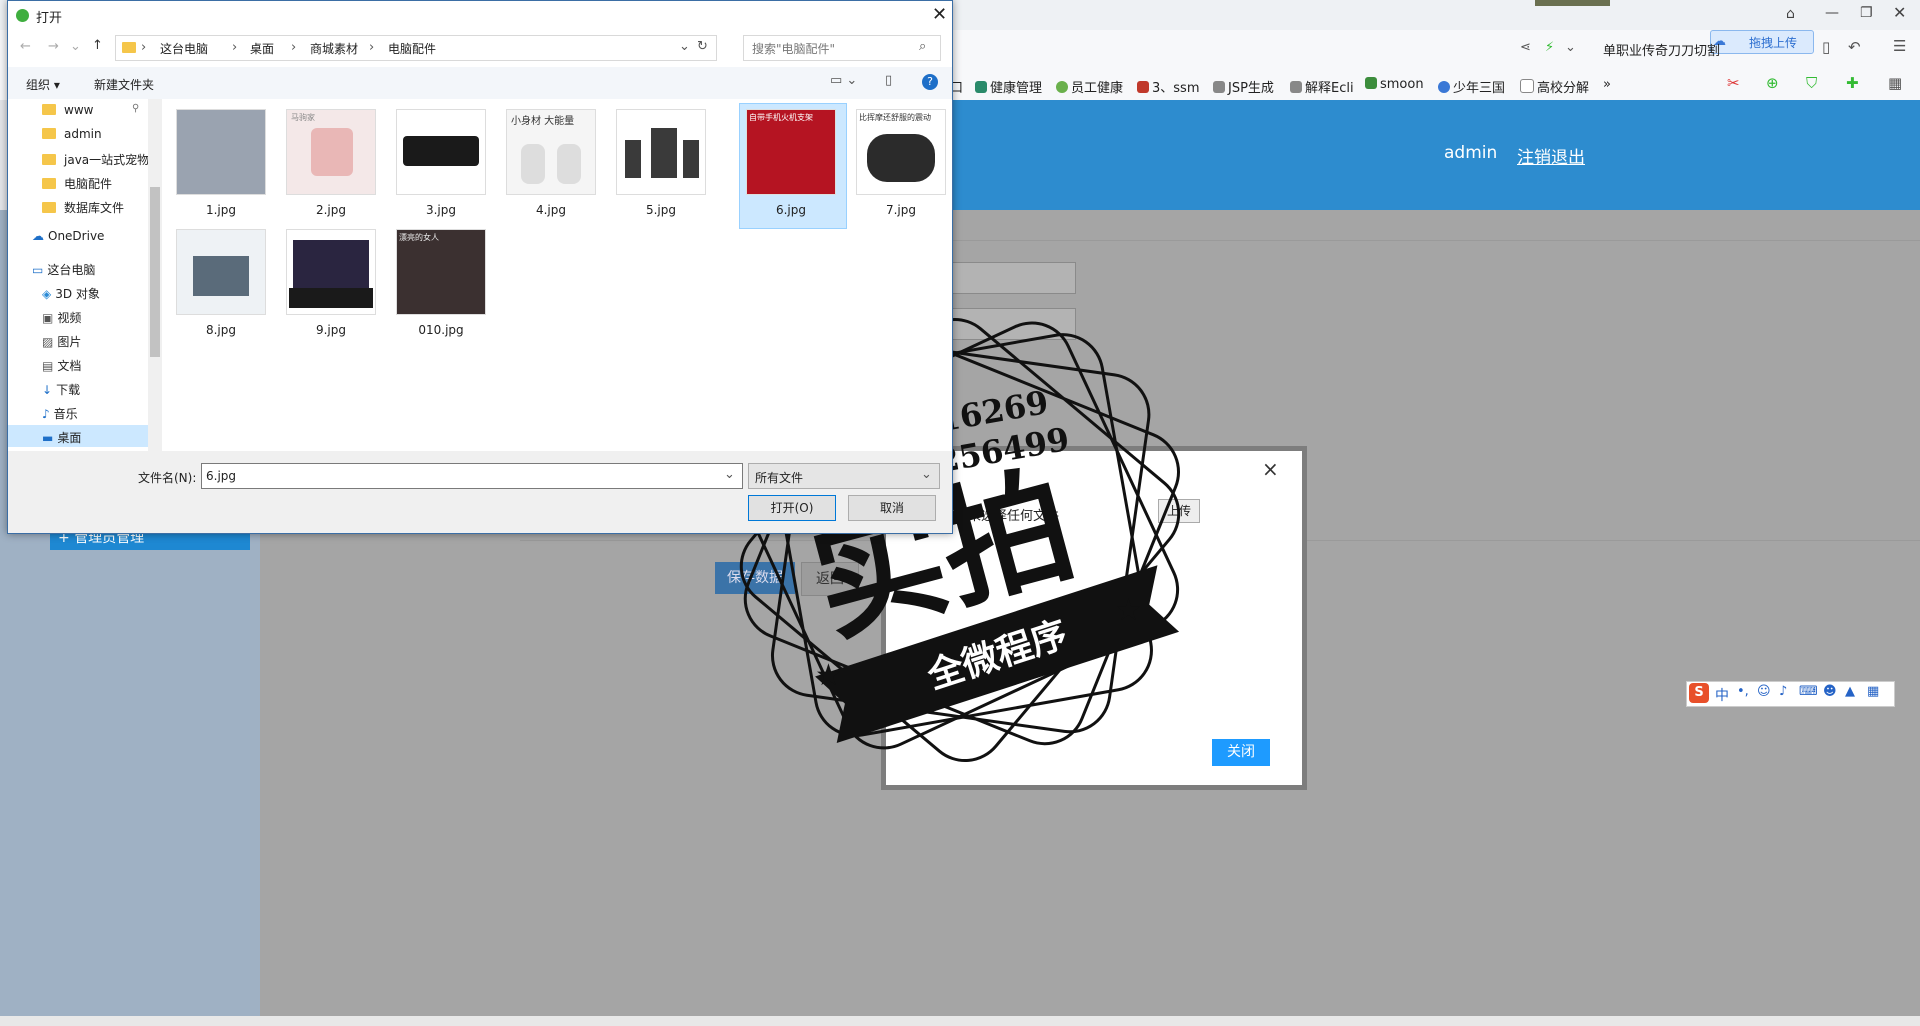 This screenshot has height=1026, width=1920. I want to click on tree-label: 电脑配件, so click(88, 184).